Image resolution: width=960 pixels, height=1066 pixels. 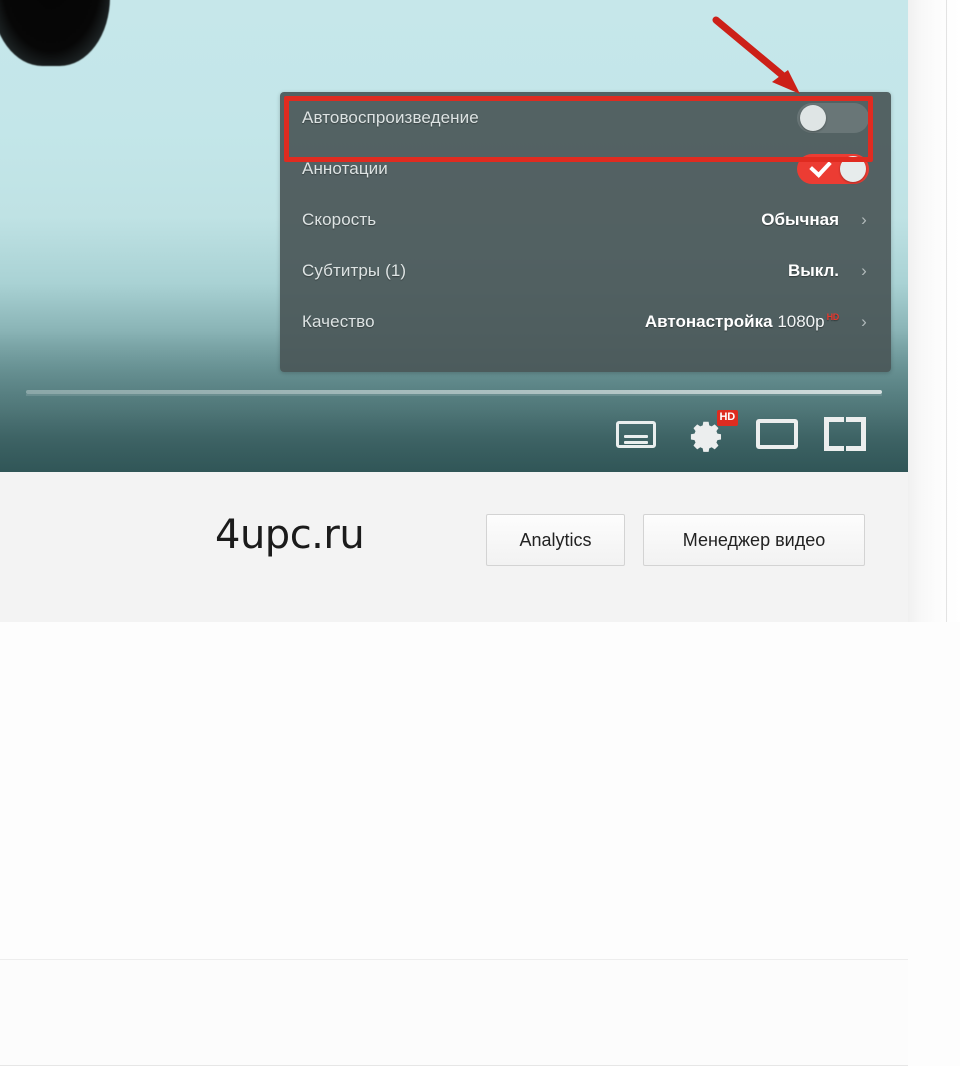 I want to click on check-icon, so click(x=820, y=166).